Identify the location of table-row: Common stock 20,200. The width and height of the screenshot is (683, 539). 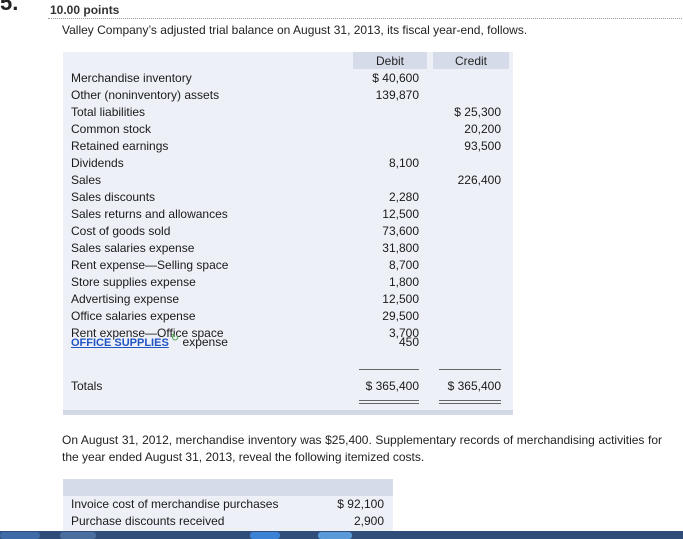
(288, 129).